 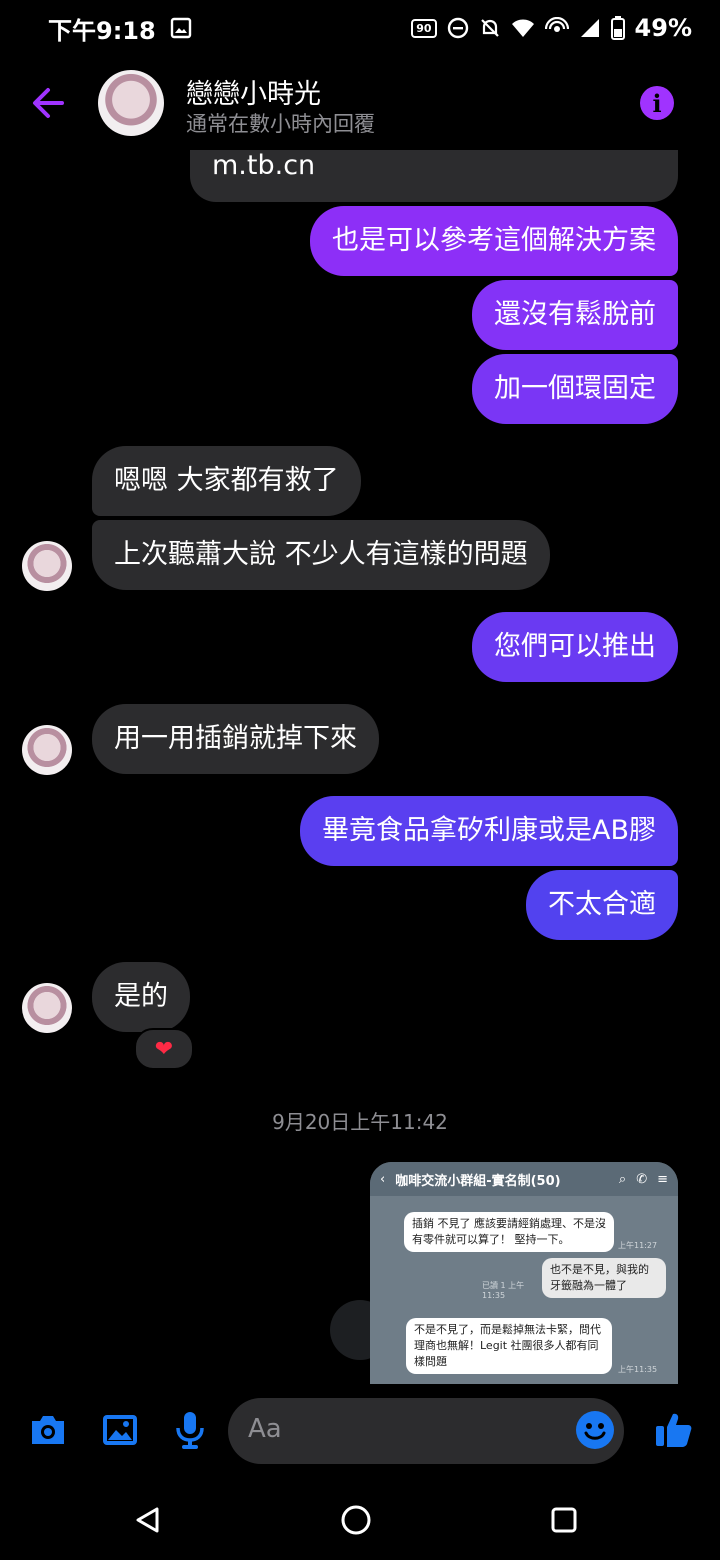 What do you see at coordinates (141, 997) in the screenshot?
I see `incoming-message: 是的` at bounding box center [141, 997].